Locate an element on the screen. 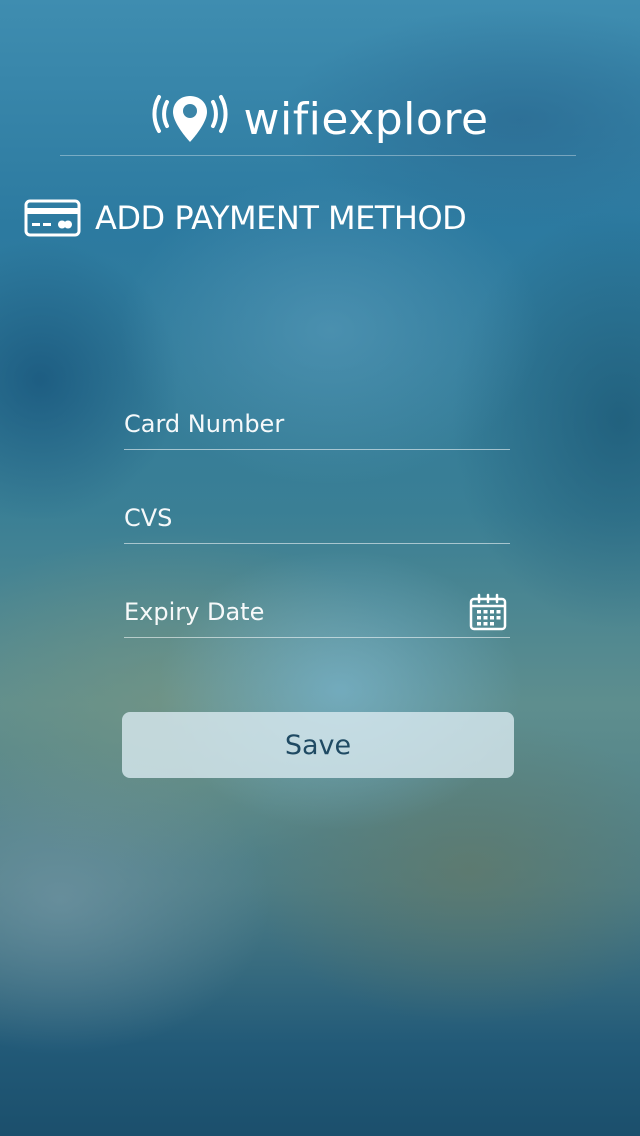 The height and width of the screenshot is (1136, 640). expiry-date-field is located at coordinates (317, 612).